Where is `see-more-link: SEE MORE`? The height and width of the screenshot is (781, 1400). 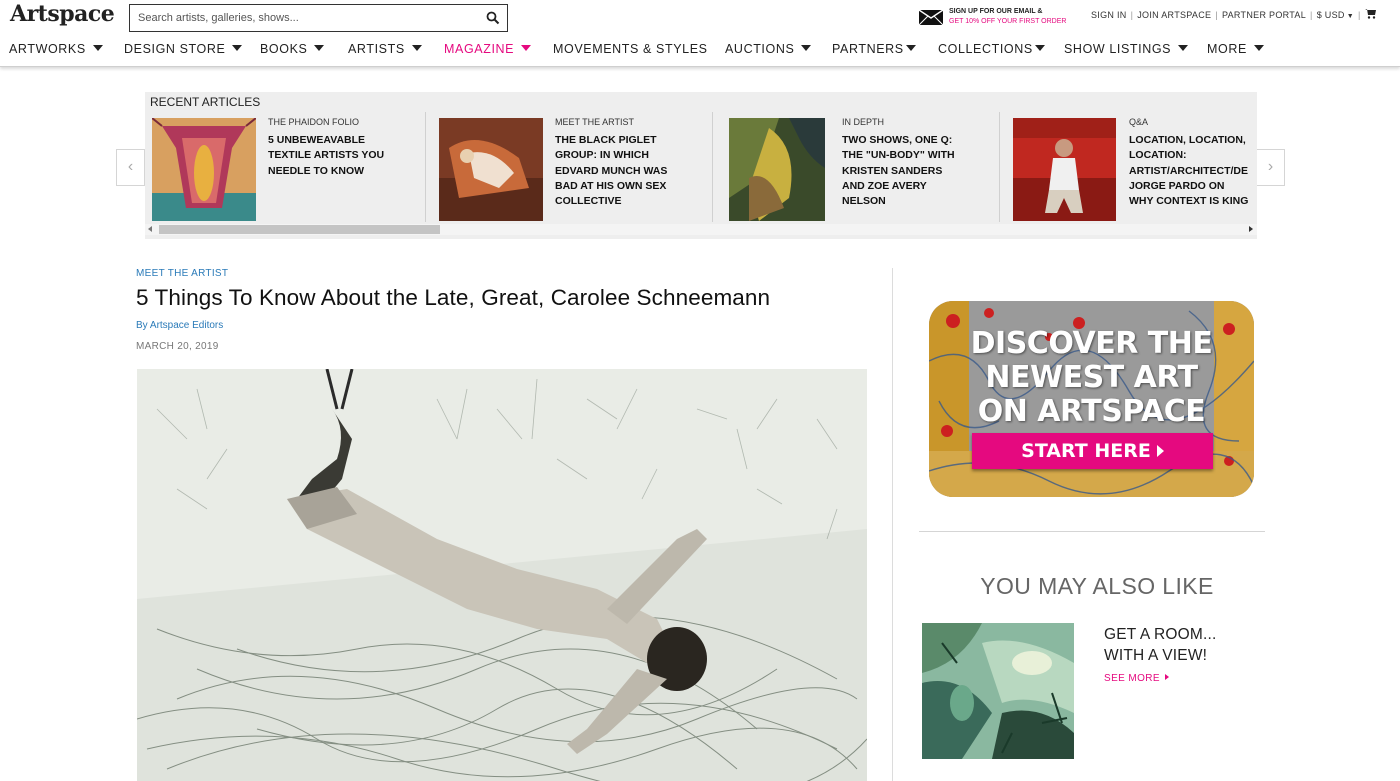
see-more-link: SEE MORE is located at coordinates (1136, 678).